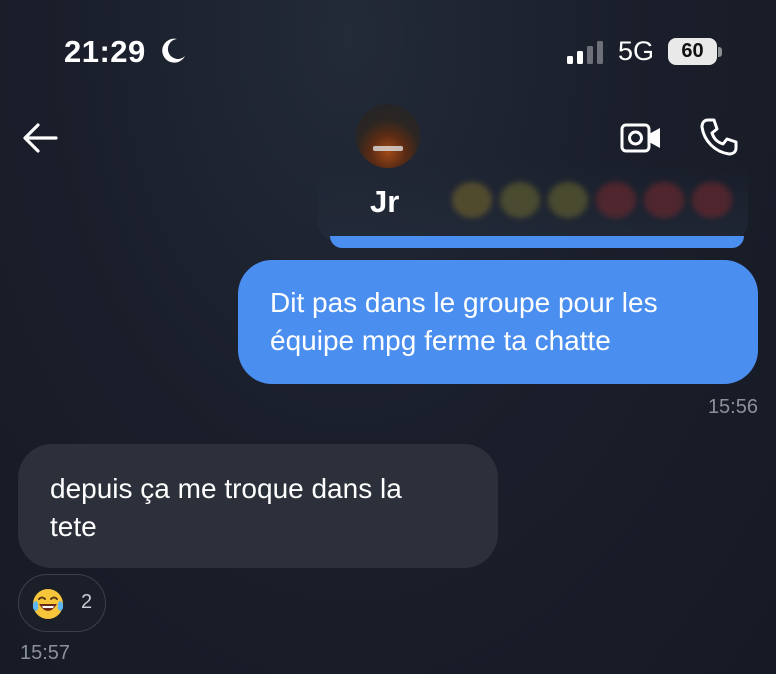 The height and width of the screenshot is (674, 776). I want to click on signal-bars-icon, so click(585, 52).